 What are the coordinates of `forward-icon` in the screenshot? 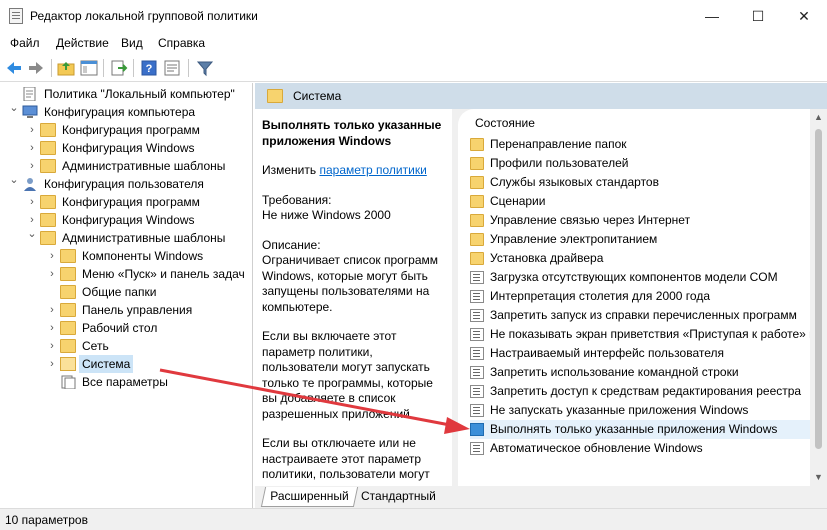 It's located at (36, 68).